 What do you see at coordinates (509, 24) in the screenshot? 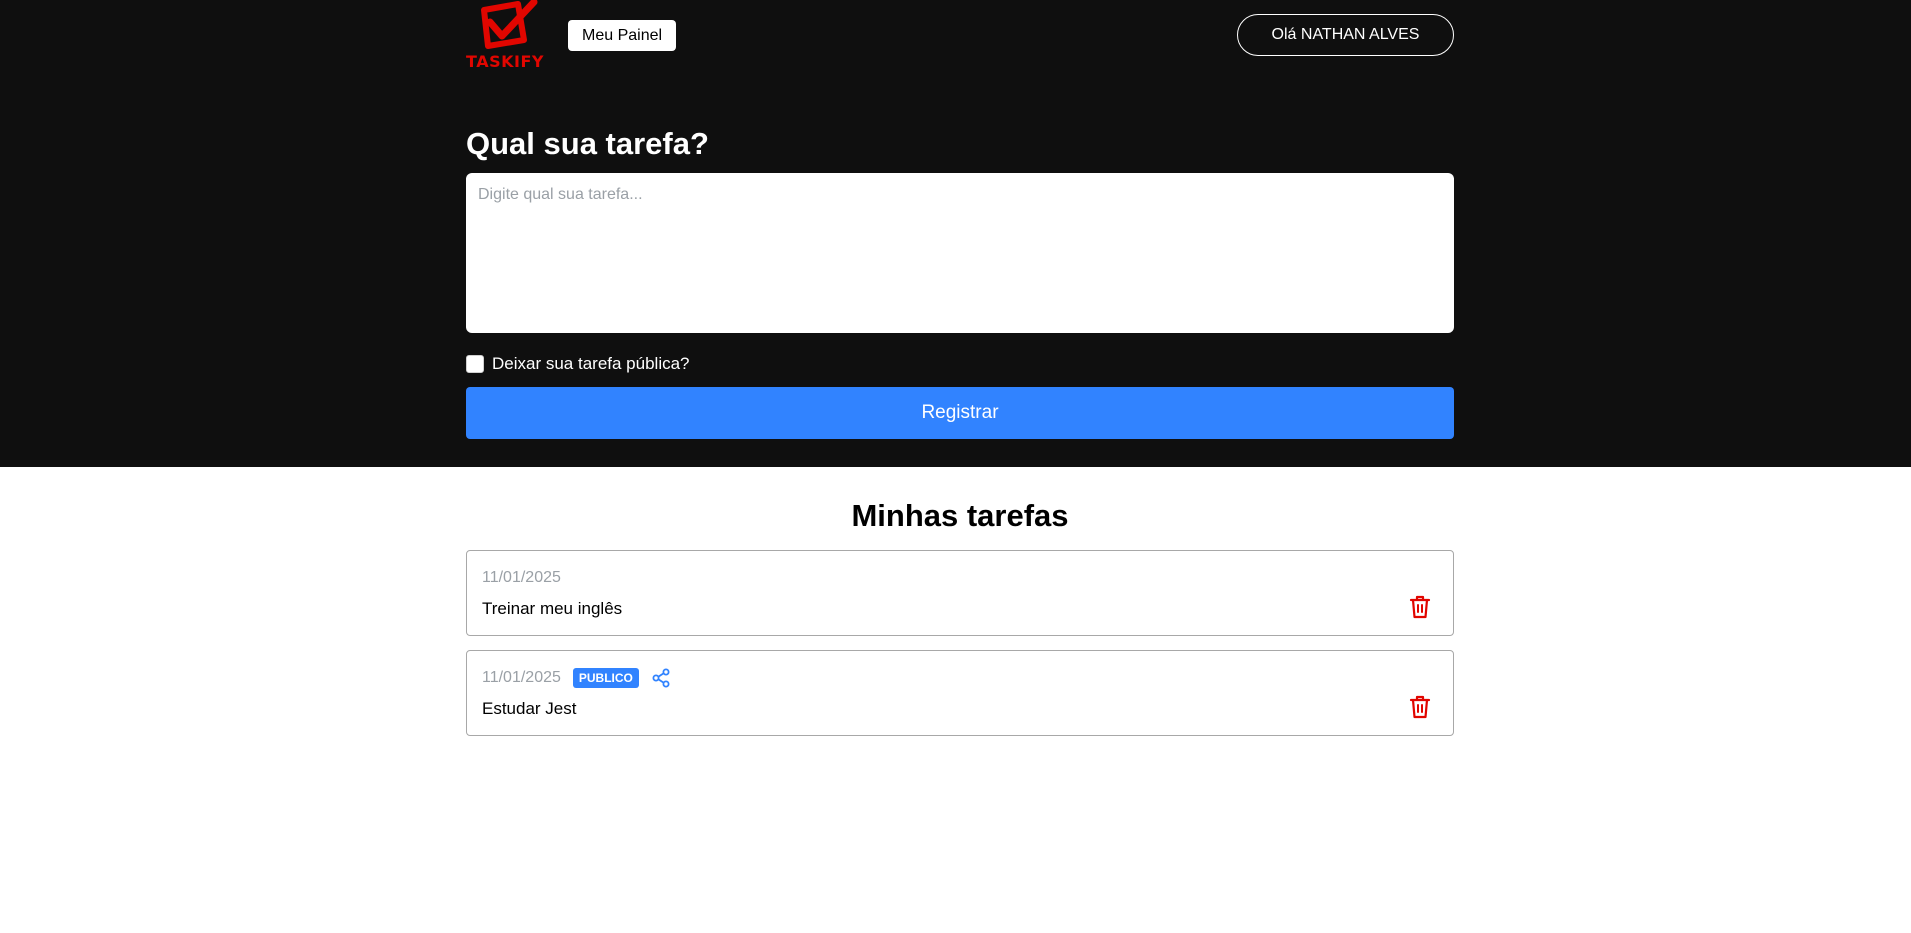
I see `checkbox-check-icon` at bounding box center [509, 24].